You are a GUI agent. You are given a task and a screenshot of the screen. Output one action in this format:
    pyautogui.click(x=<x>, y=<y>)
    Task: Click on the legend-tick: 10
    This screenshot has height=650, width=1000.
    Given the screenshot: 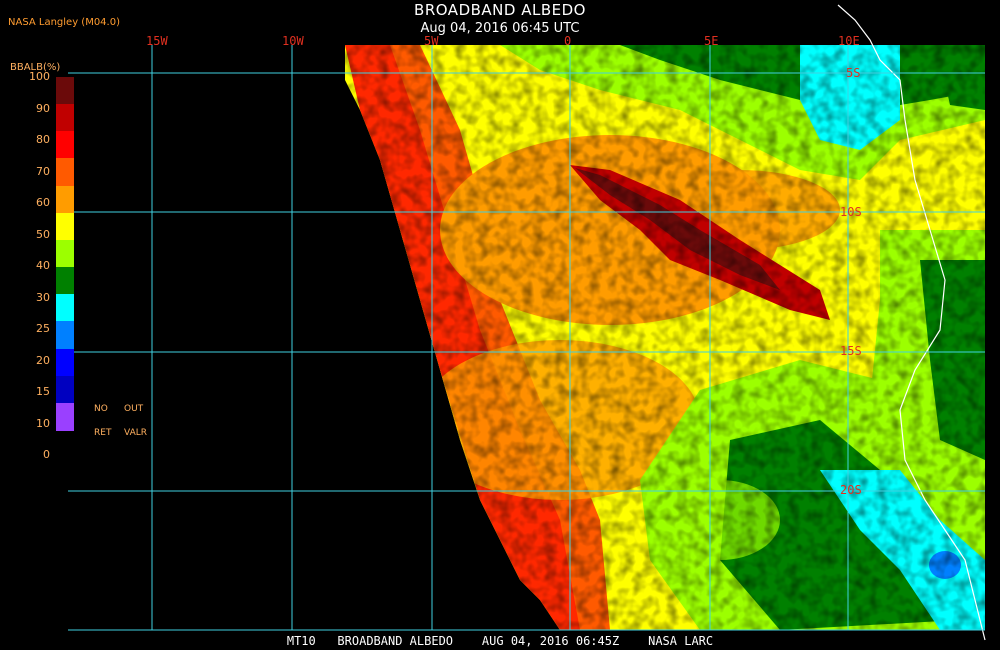 What is the action you would take?
    pyautogui.click(x=43, y=423)
    